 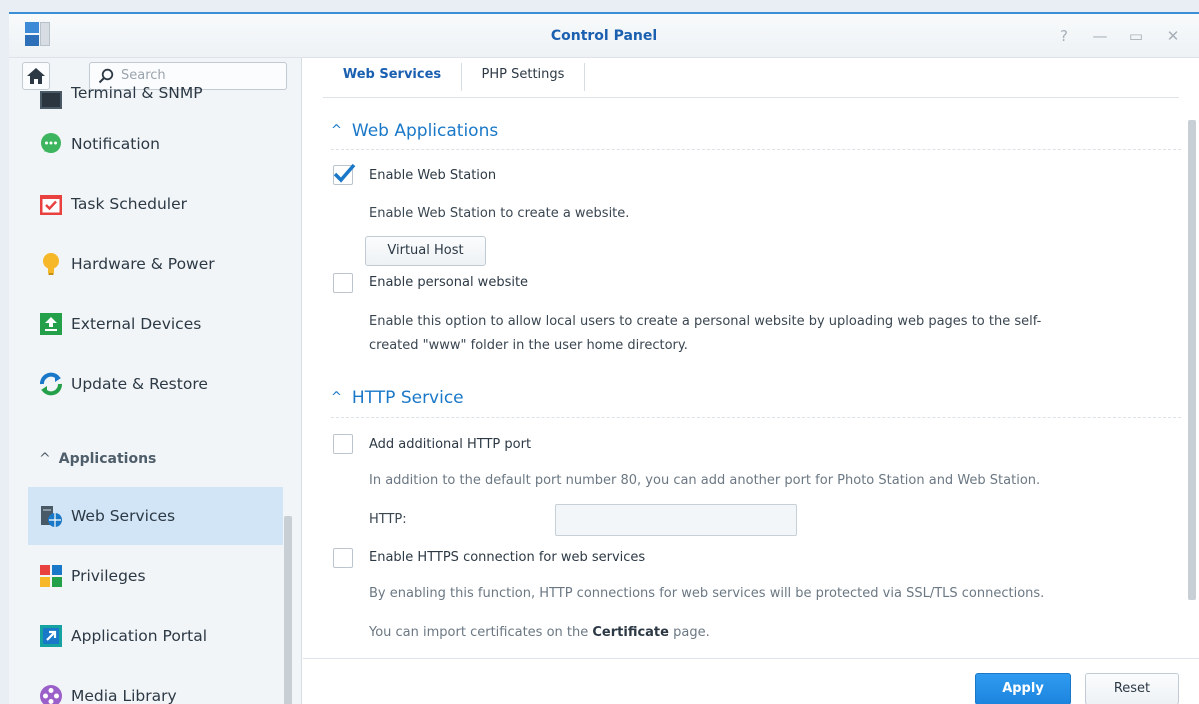 What do you see at coordinates (155, 144) in the screenshot?
I see `sidebar-item-notification: Notification` at bounding box center [155, 144].